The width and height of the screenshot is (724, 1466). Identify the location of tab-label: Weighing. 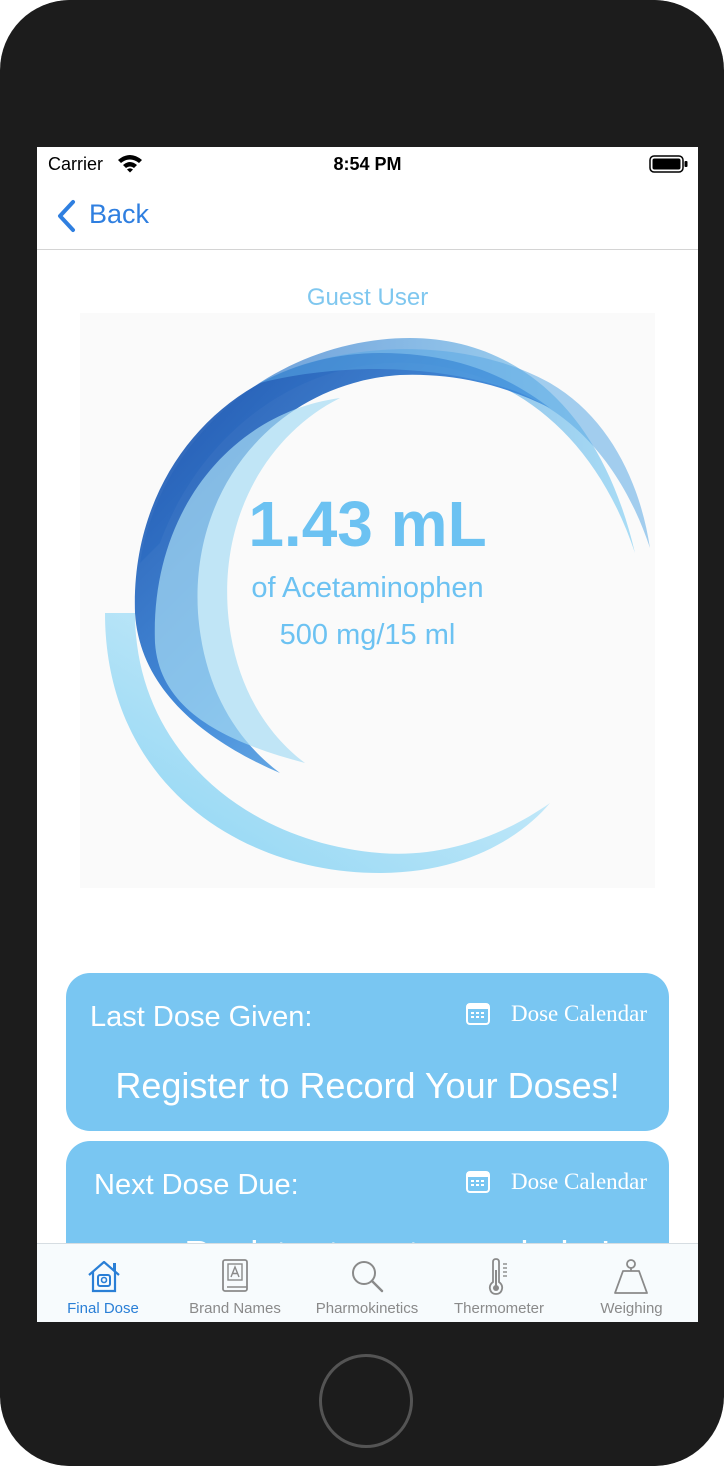
(631, 1308).